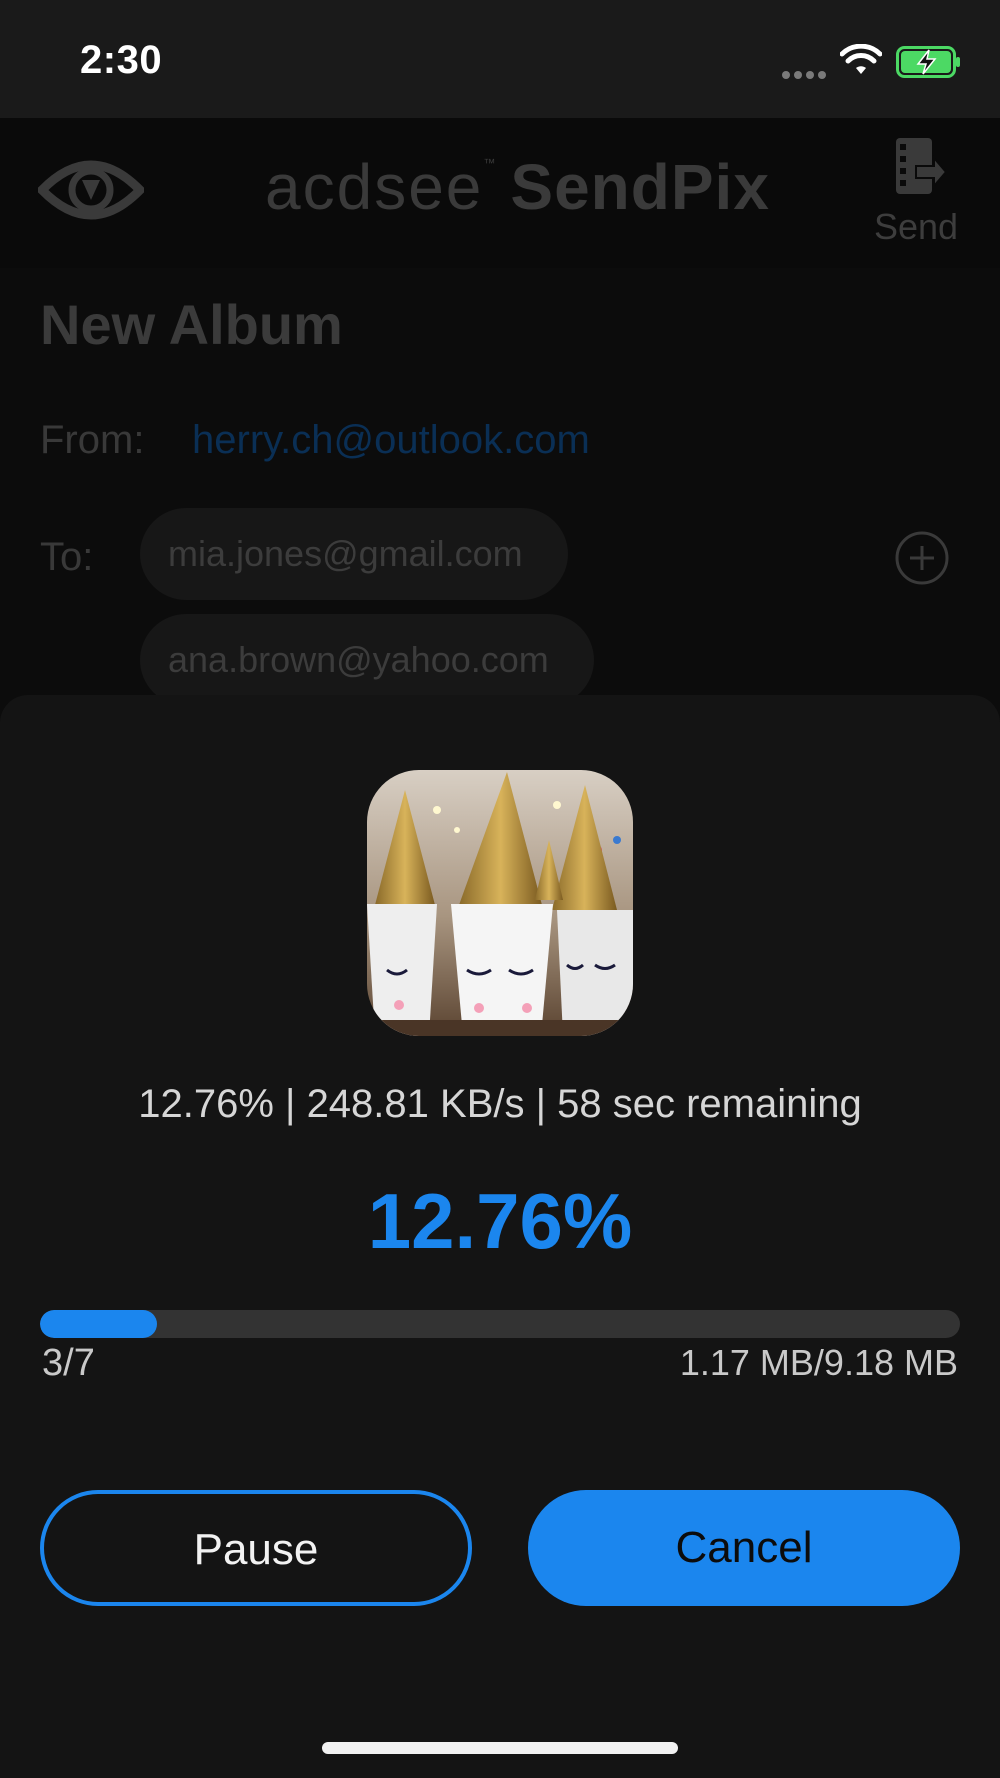 This screenshot has height=1778, width=1000. Describe the element at coordinates (818, 1362) in the screenshot. I see `upload-size: 1.17 MB/9.18 MB` at that location.